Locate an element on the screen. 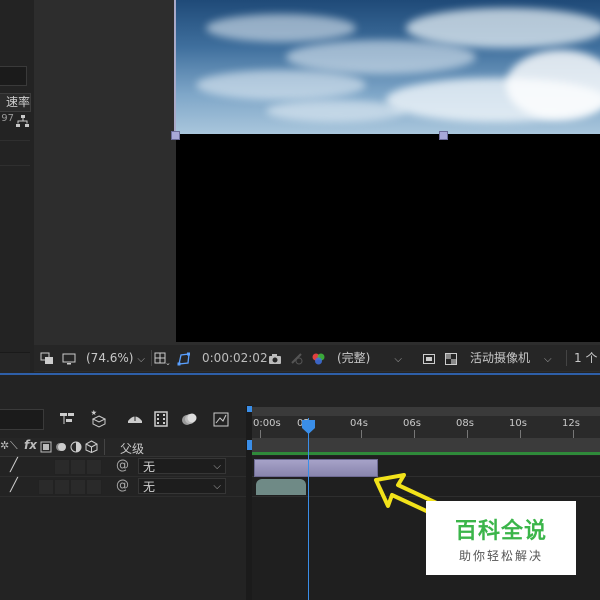 Image resolution: width=600 pixels, height=600 pixels. always-preview-icon is located at coordinates (47, 358).